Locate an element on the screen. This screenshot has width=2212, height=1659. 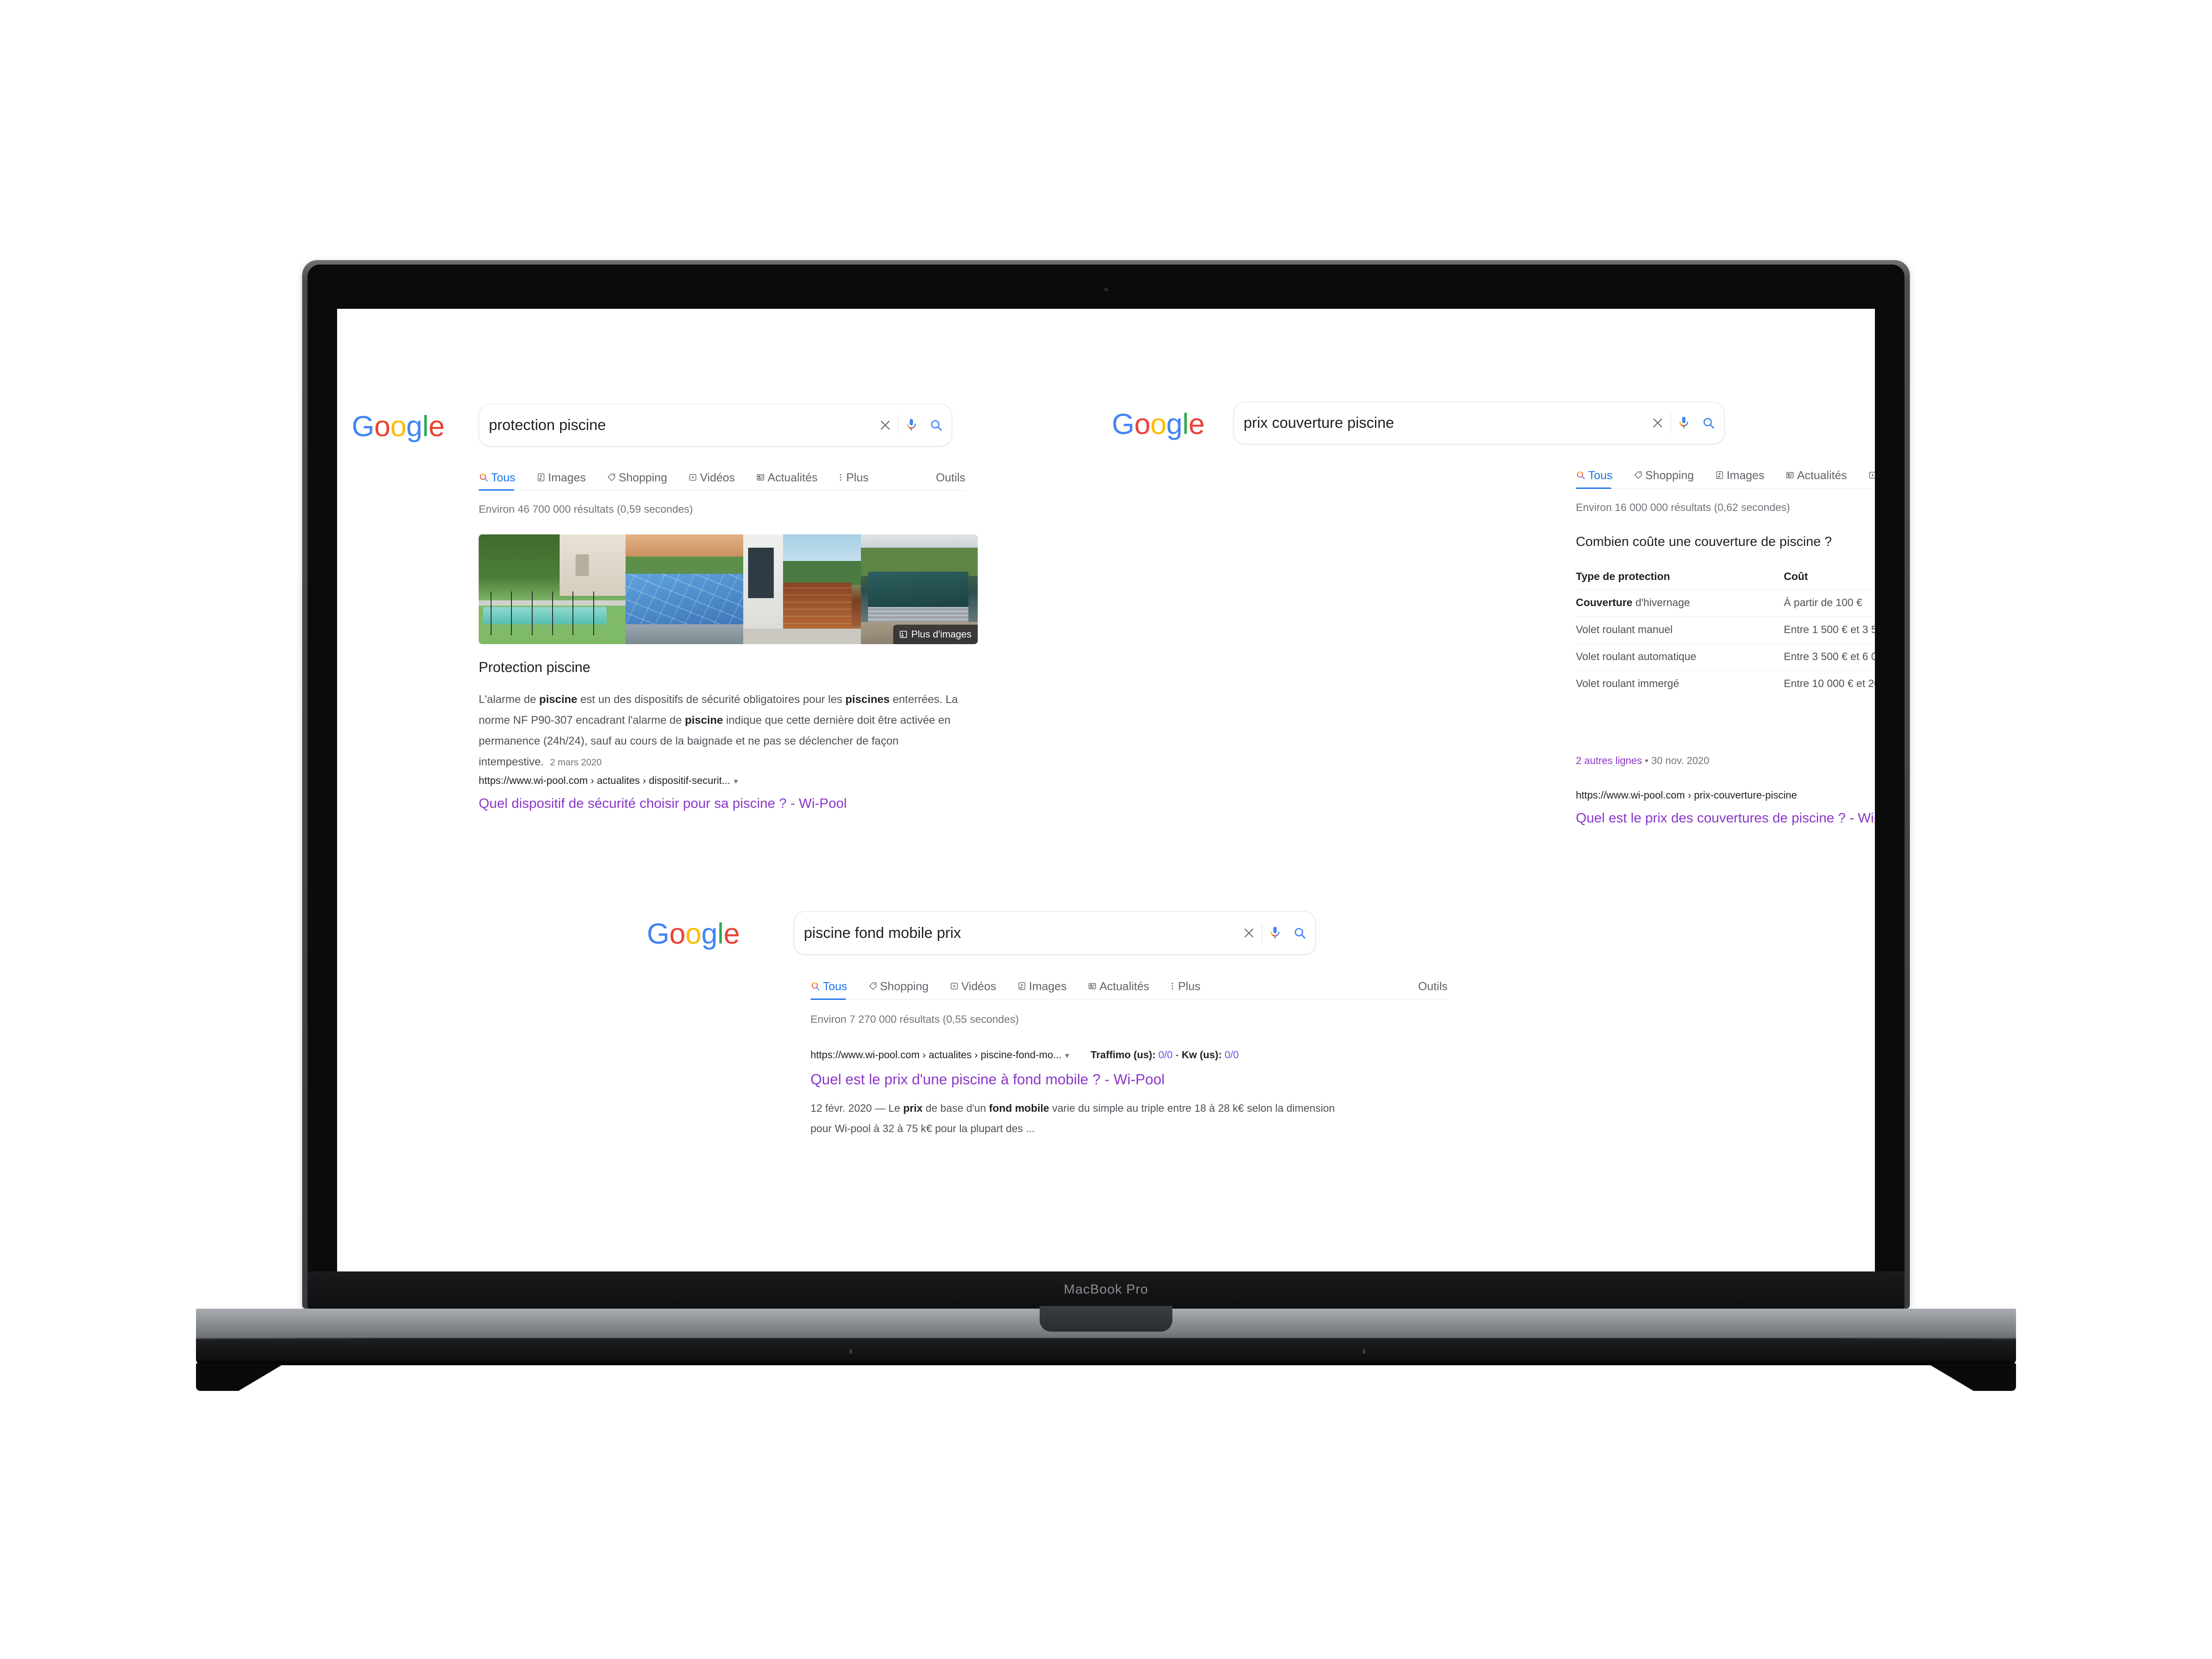
more-rows-date: 30 nov. 2020 is located at coordinates (1680, 761).